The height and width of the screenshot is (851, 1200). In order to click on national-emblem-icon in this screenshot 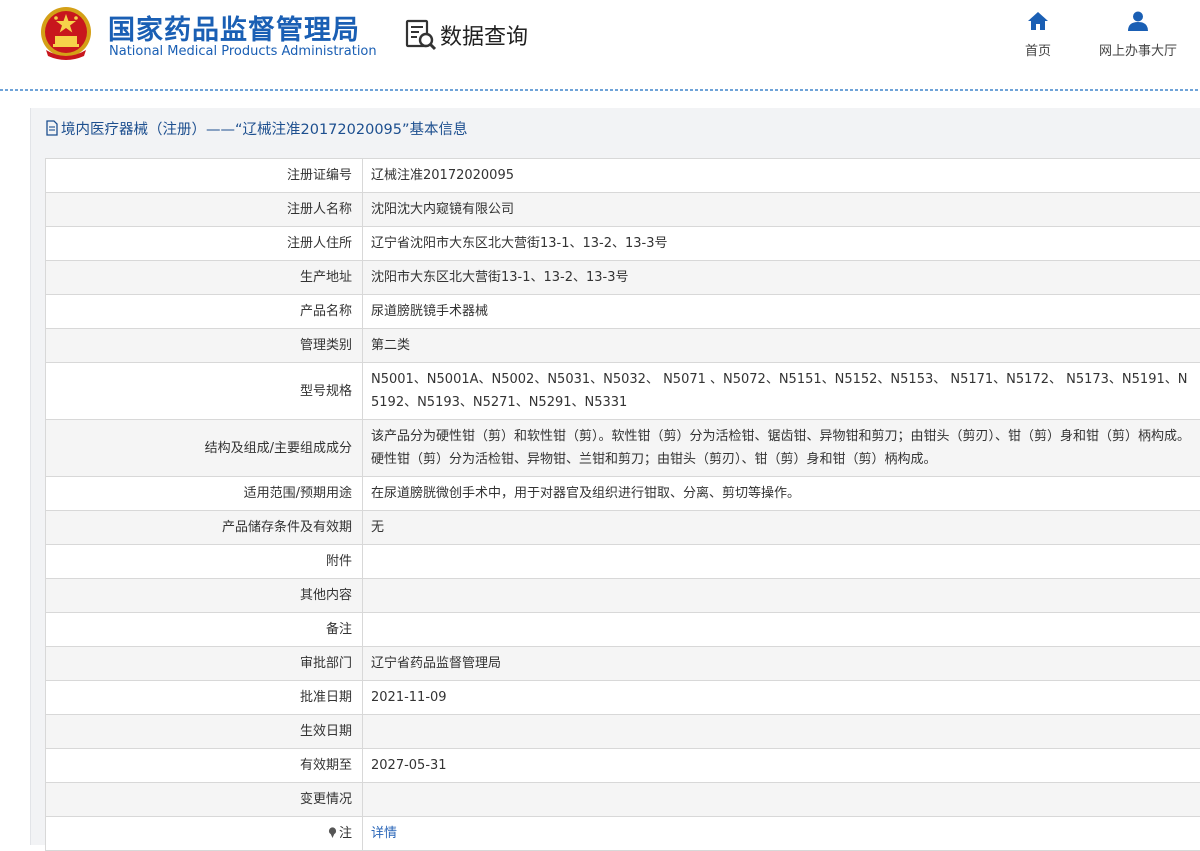, I will do `click(66, 33)`.